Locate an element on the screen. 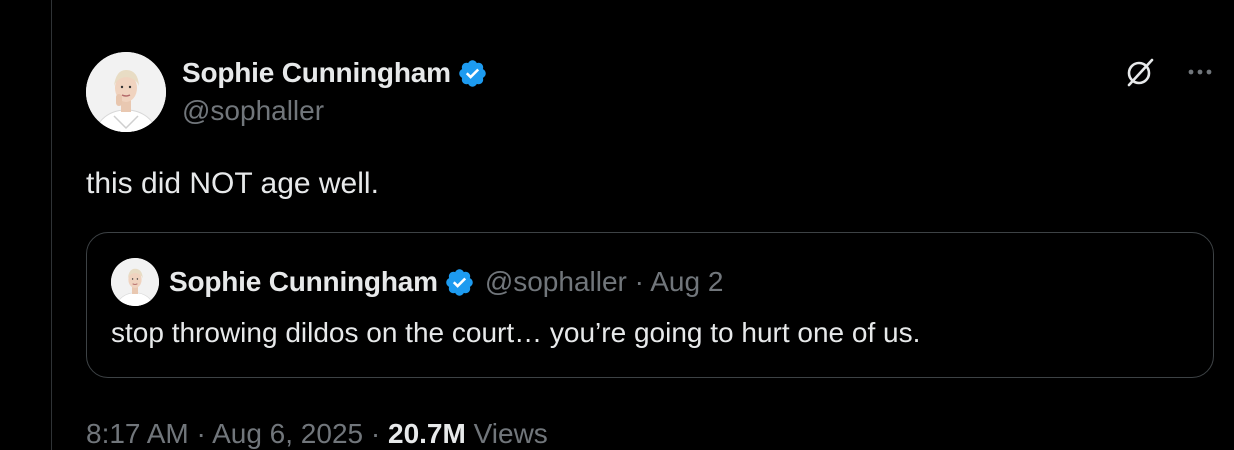 This screenshot has width=1234, height=450. quoted-avatar is located at coordinates (135, 282).